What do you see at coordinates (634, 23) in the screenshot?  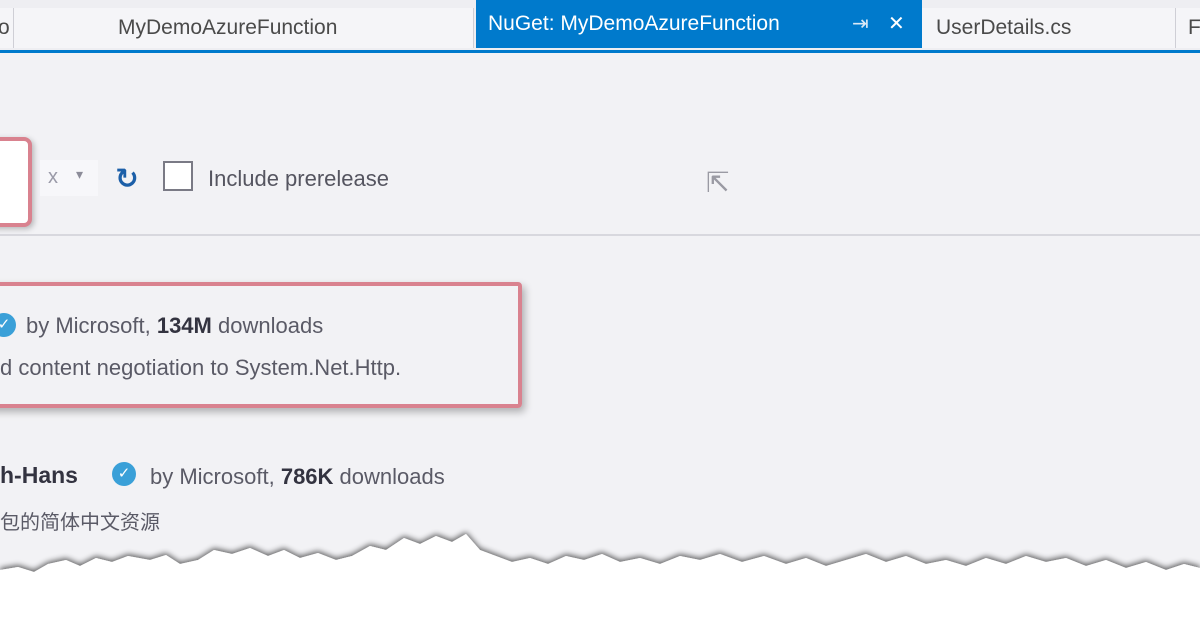 I see `tab-label: NuGet: MyDemoAzureFunction` at bounding box center [634, 23].